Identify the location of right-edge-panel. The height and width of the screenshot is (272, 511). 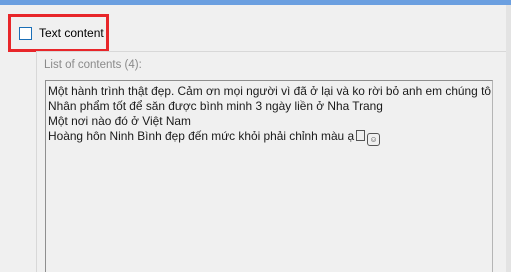
(508, 138).